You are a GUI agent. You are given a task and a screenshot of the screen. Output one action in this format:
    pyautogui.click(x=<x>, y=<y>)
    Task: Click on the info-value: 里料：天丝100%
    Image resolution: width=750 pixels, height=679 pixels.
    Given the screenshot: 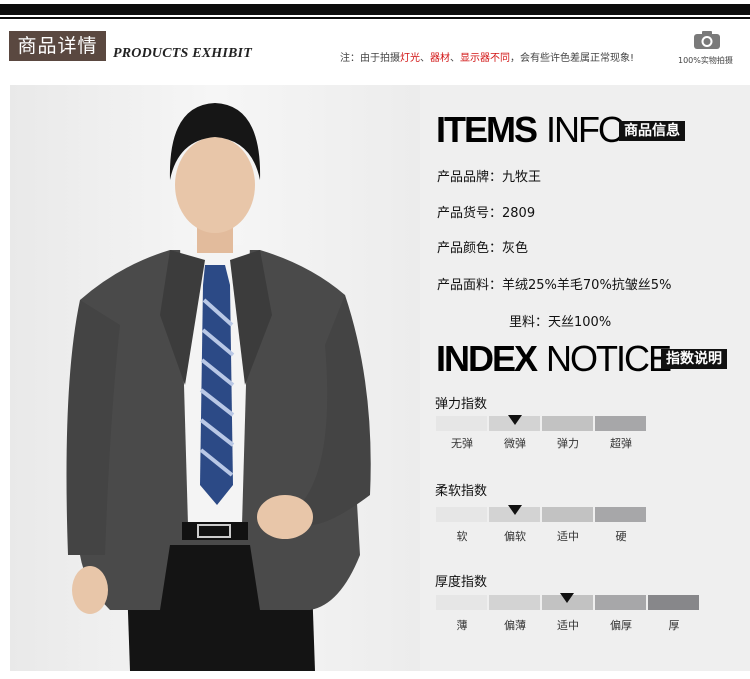 What is the action you would take?
    pyautogui.click(x=560, y=322)
    